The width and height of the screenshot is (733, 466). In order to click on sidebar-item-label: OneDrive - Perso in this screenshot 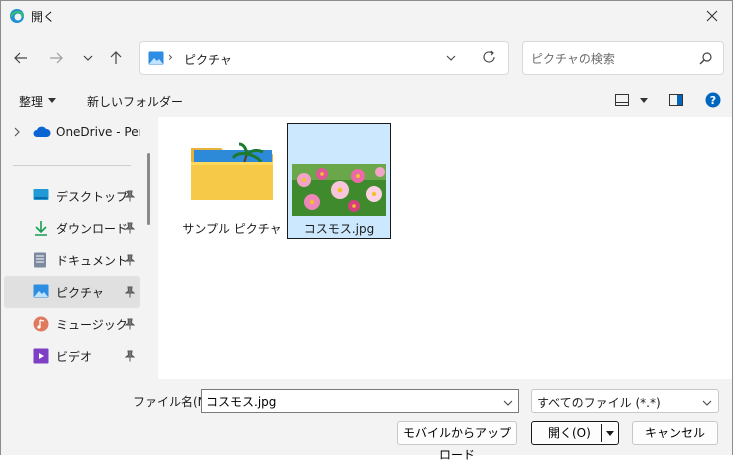, I will do `click(98, 132)`.